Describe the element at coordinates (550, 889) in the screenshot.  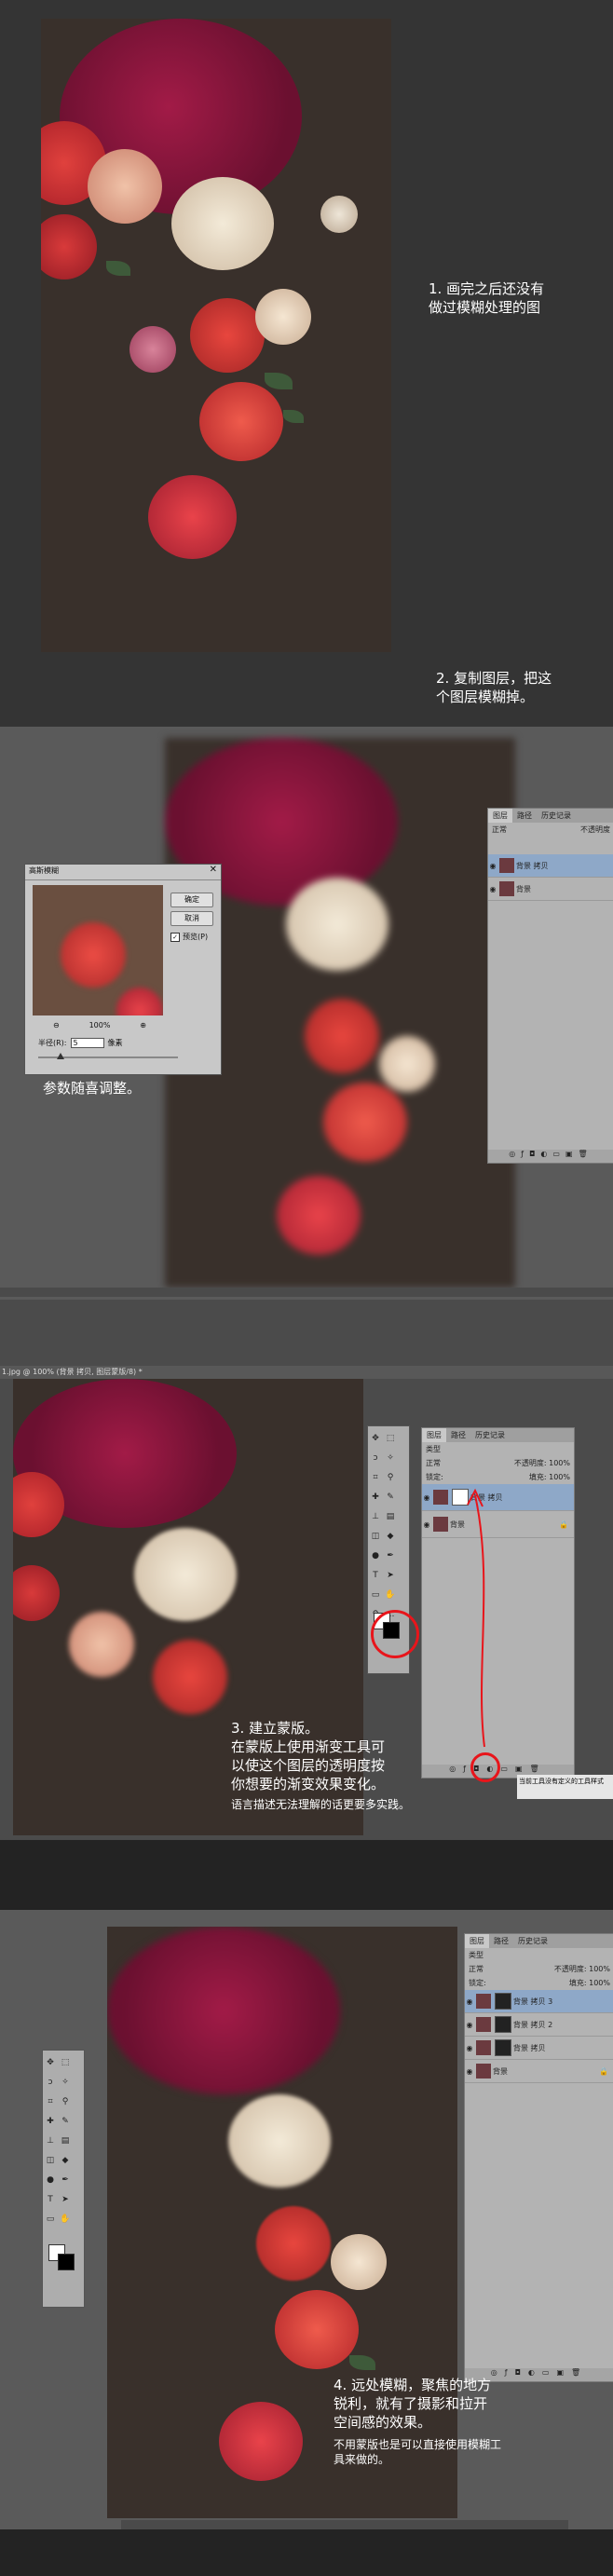
I see `layer-row: ◉ 背景` at that location.